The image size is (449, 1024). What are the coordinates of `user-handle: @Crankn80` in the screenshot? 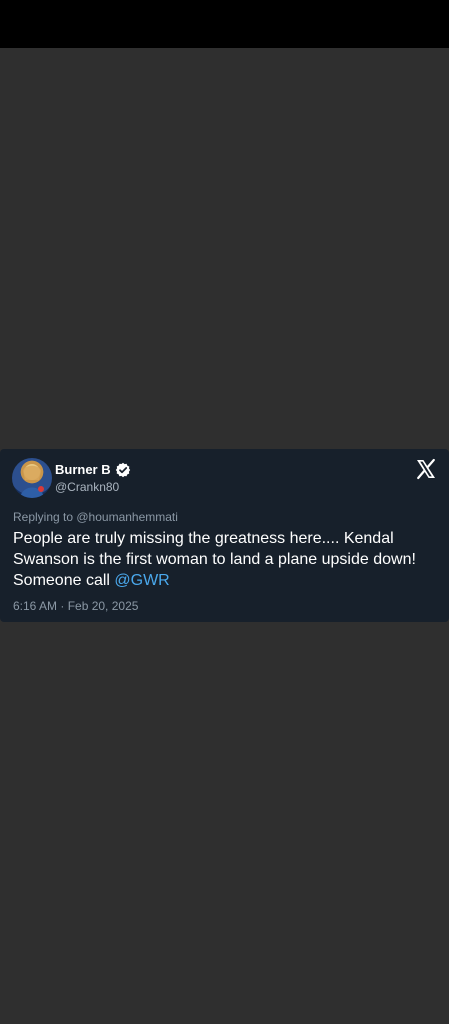 It's located at (87, 487).